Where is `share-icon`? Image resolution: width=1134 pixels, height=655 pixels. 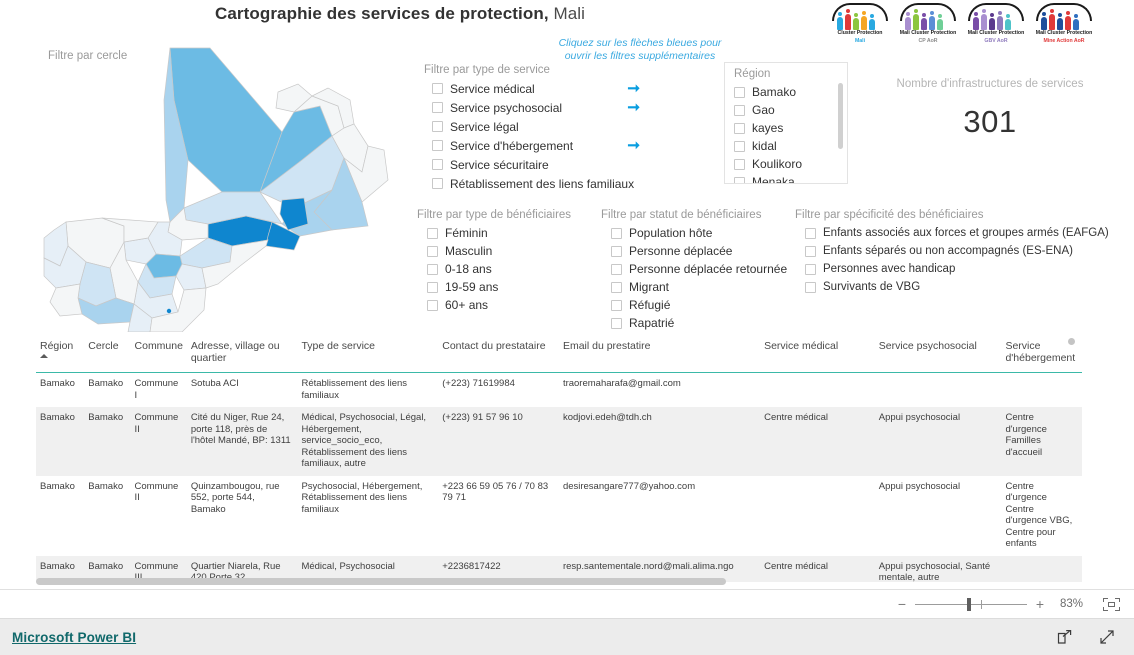
share-icon is located at coordinates (1065, 637).